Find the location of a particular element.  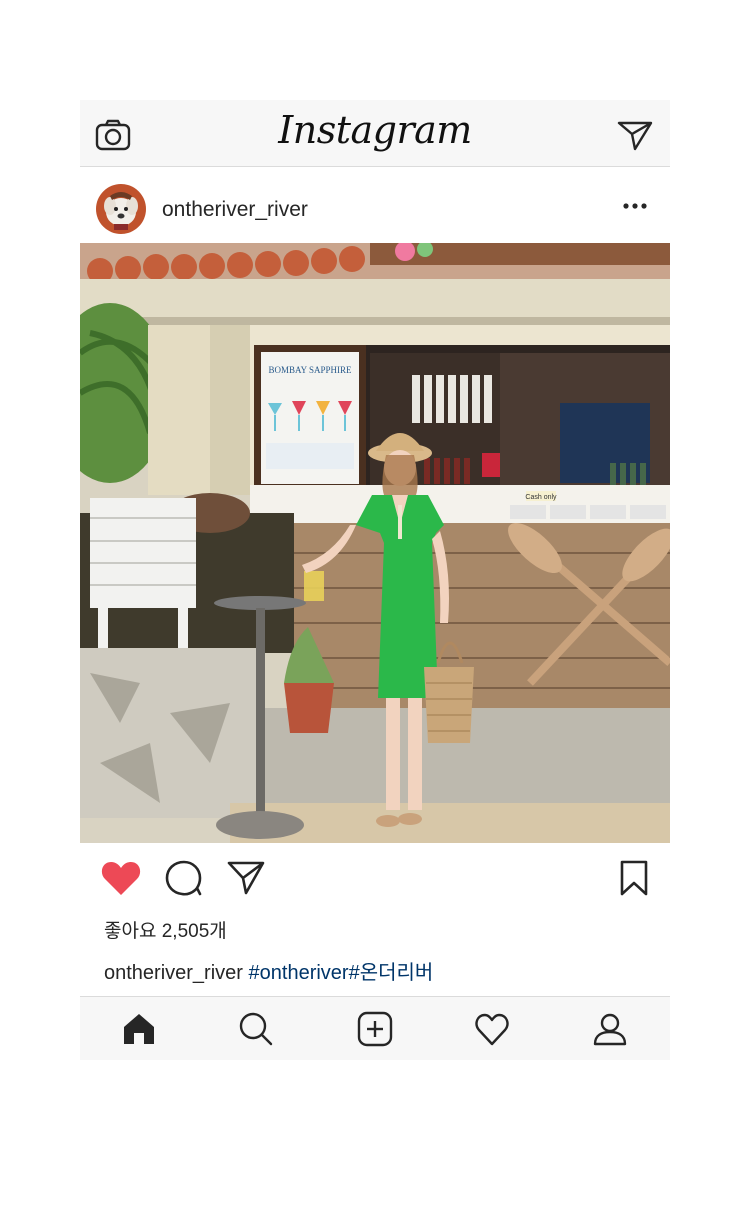

bookmark-icon is located at coordinates (634, 878).